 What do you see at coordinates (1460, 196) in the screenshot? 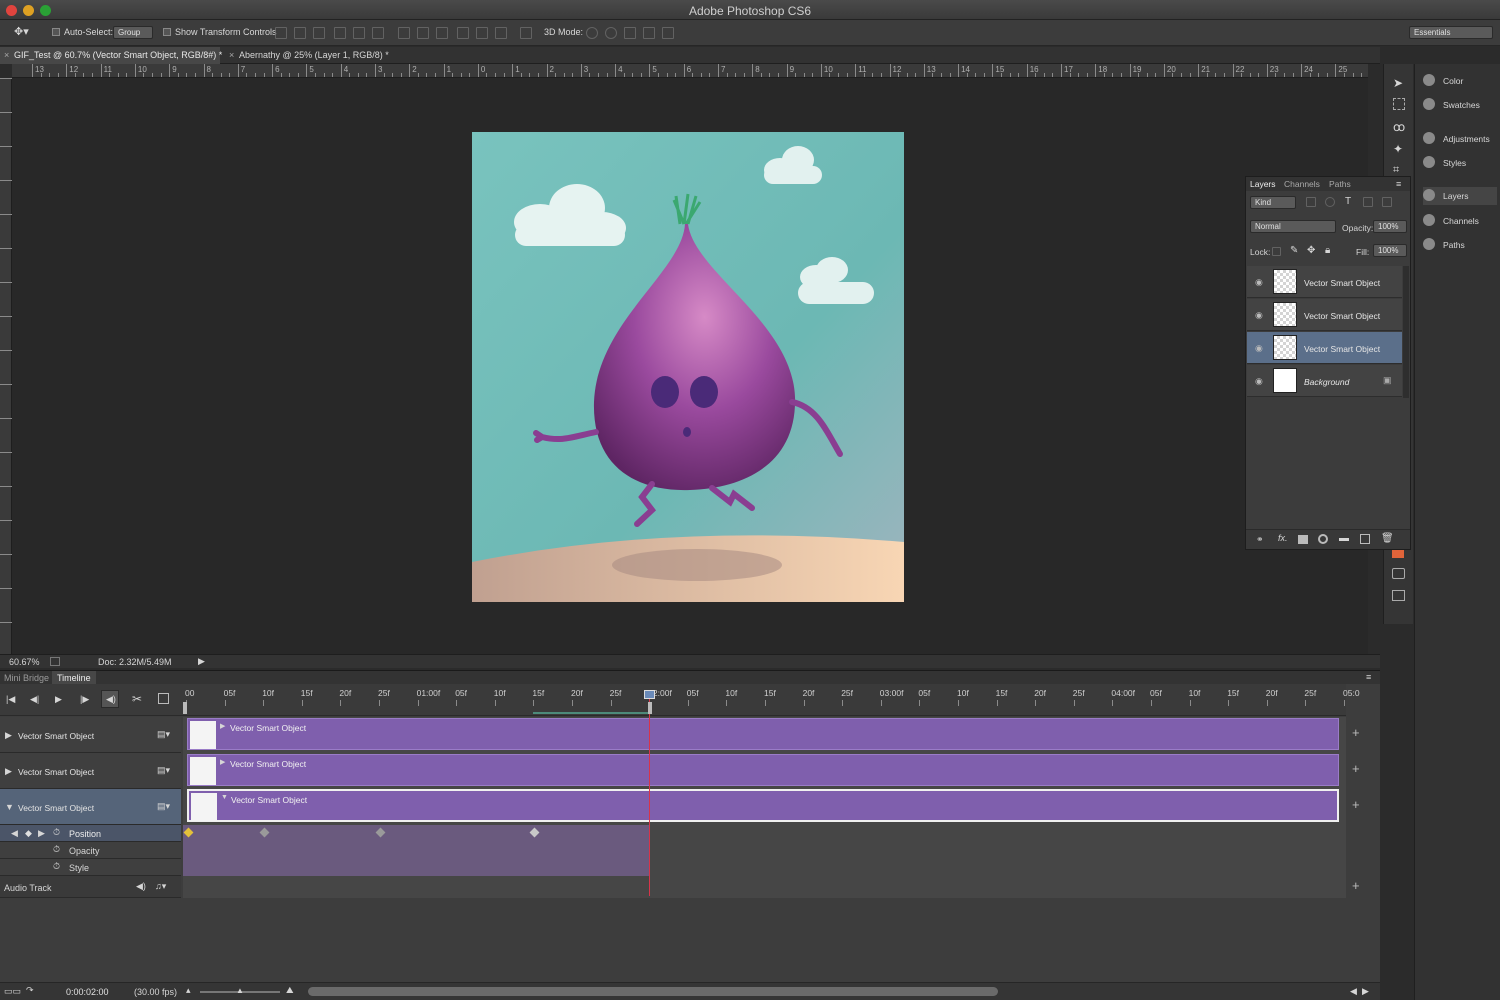
I see `dock-item-layers: Layers` at bounding box center [1460, 196].